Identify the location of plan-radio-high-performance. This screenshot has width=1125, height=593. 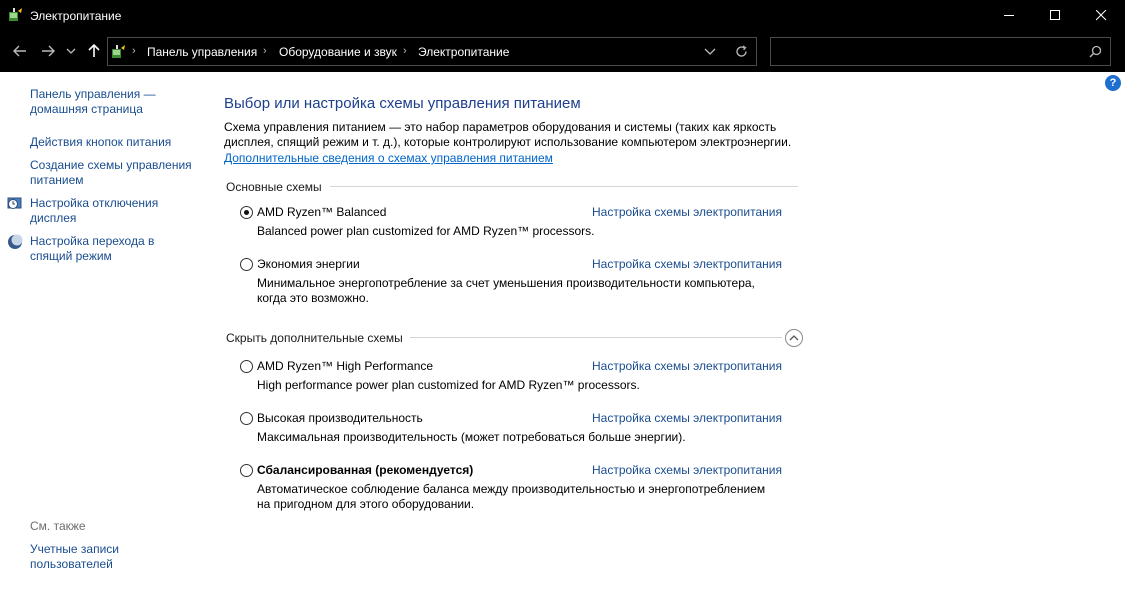
(246, 418).